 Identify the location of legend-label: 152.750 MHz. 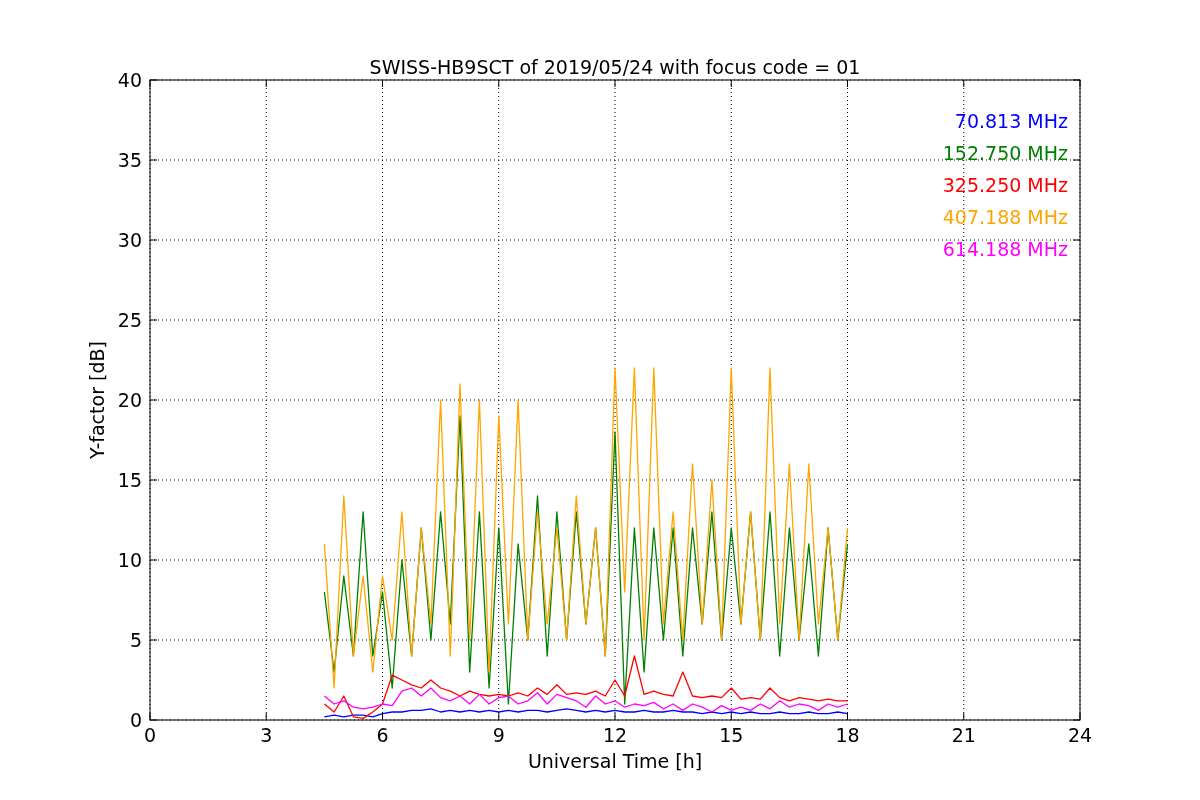
(1005, 153).